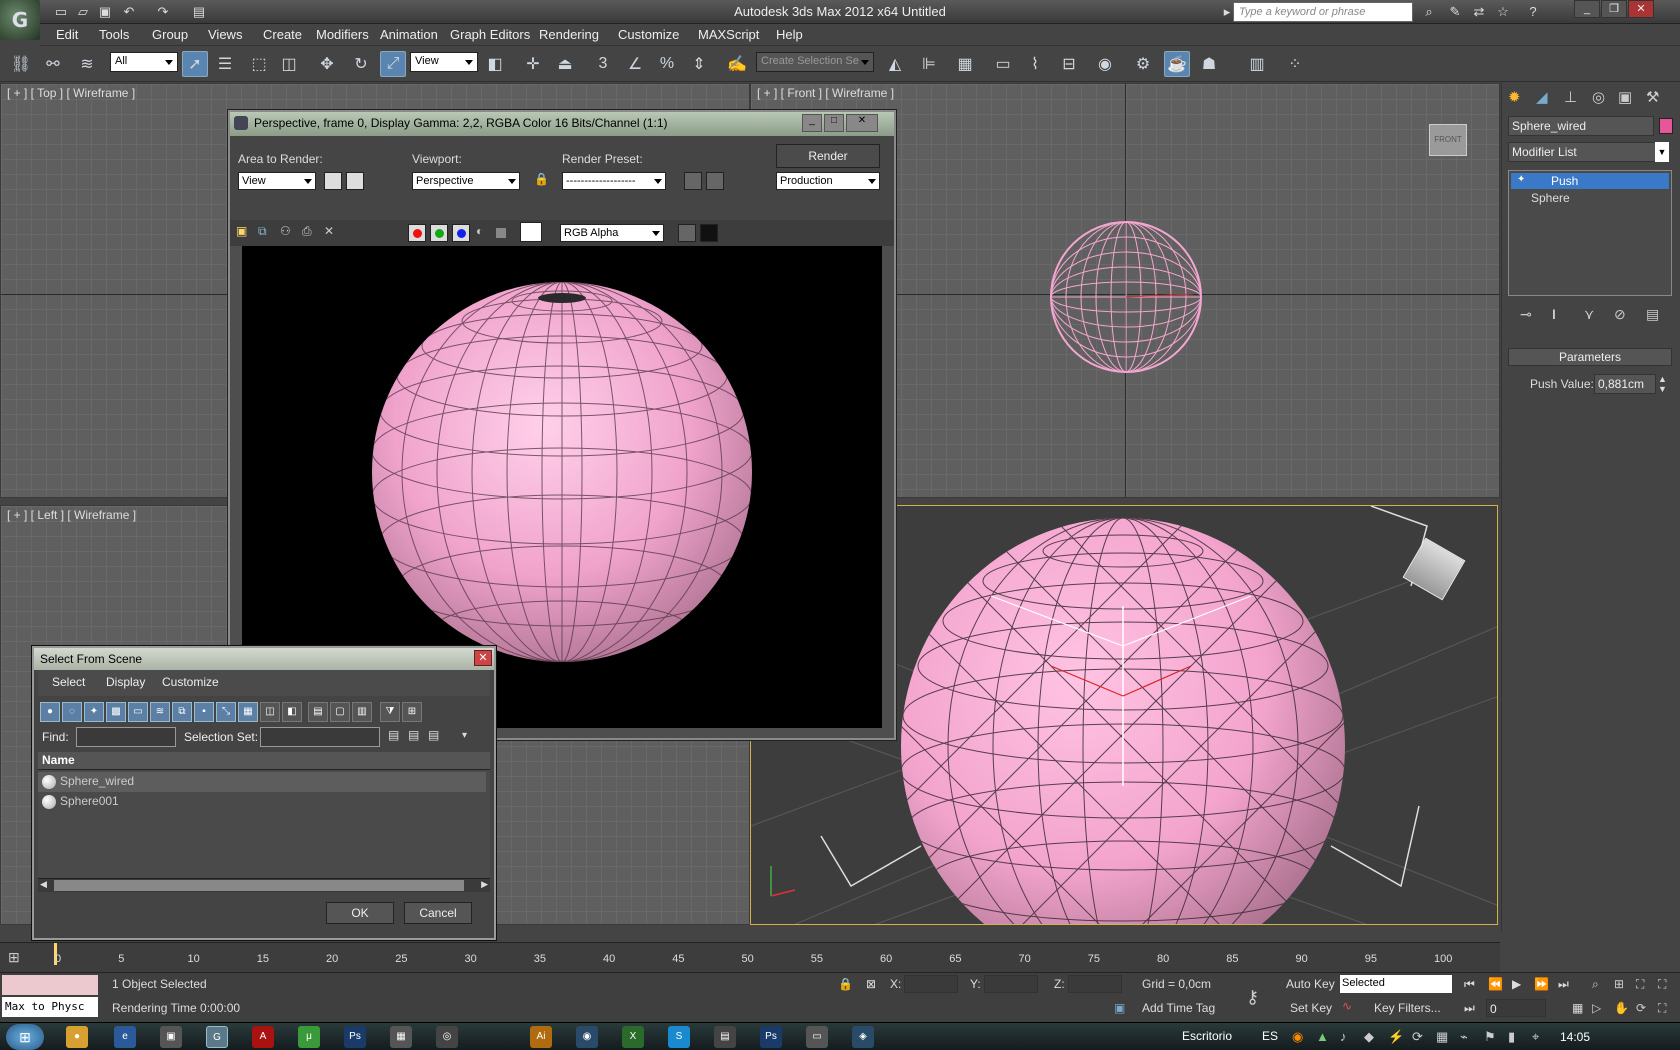 Image resolution: width=1680 pixels, height=1050 pixels. Describe the element at coordinates (126, 737) in the screenshot. I see `find-input` at that location.